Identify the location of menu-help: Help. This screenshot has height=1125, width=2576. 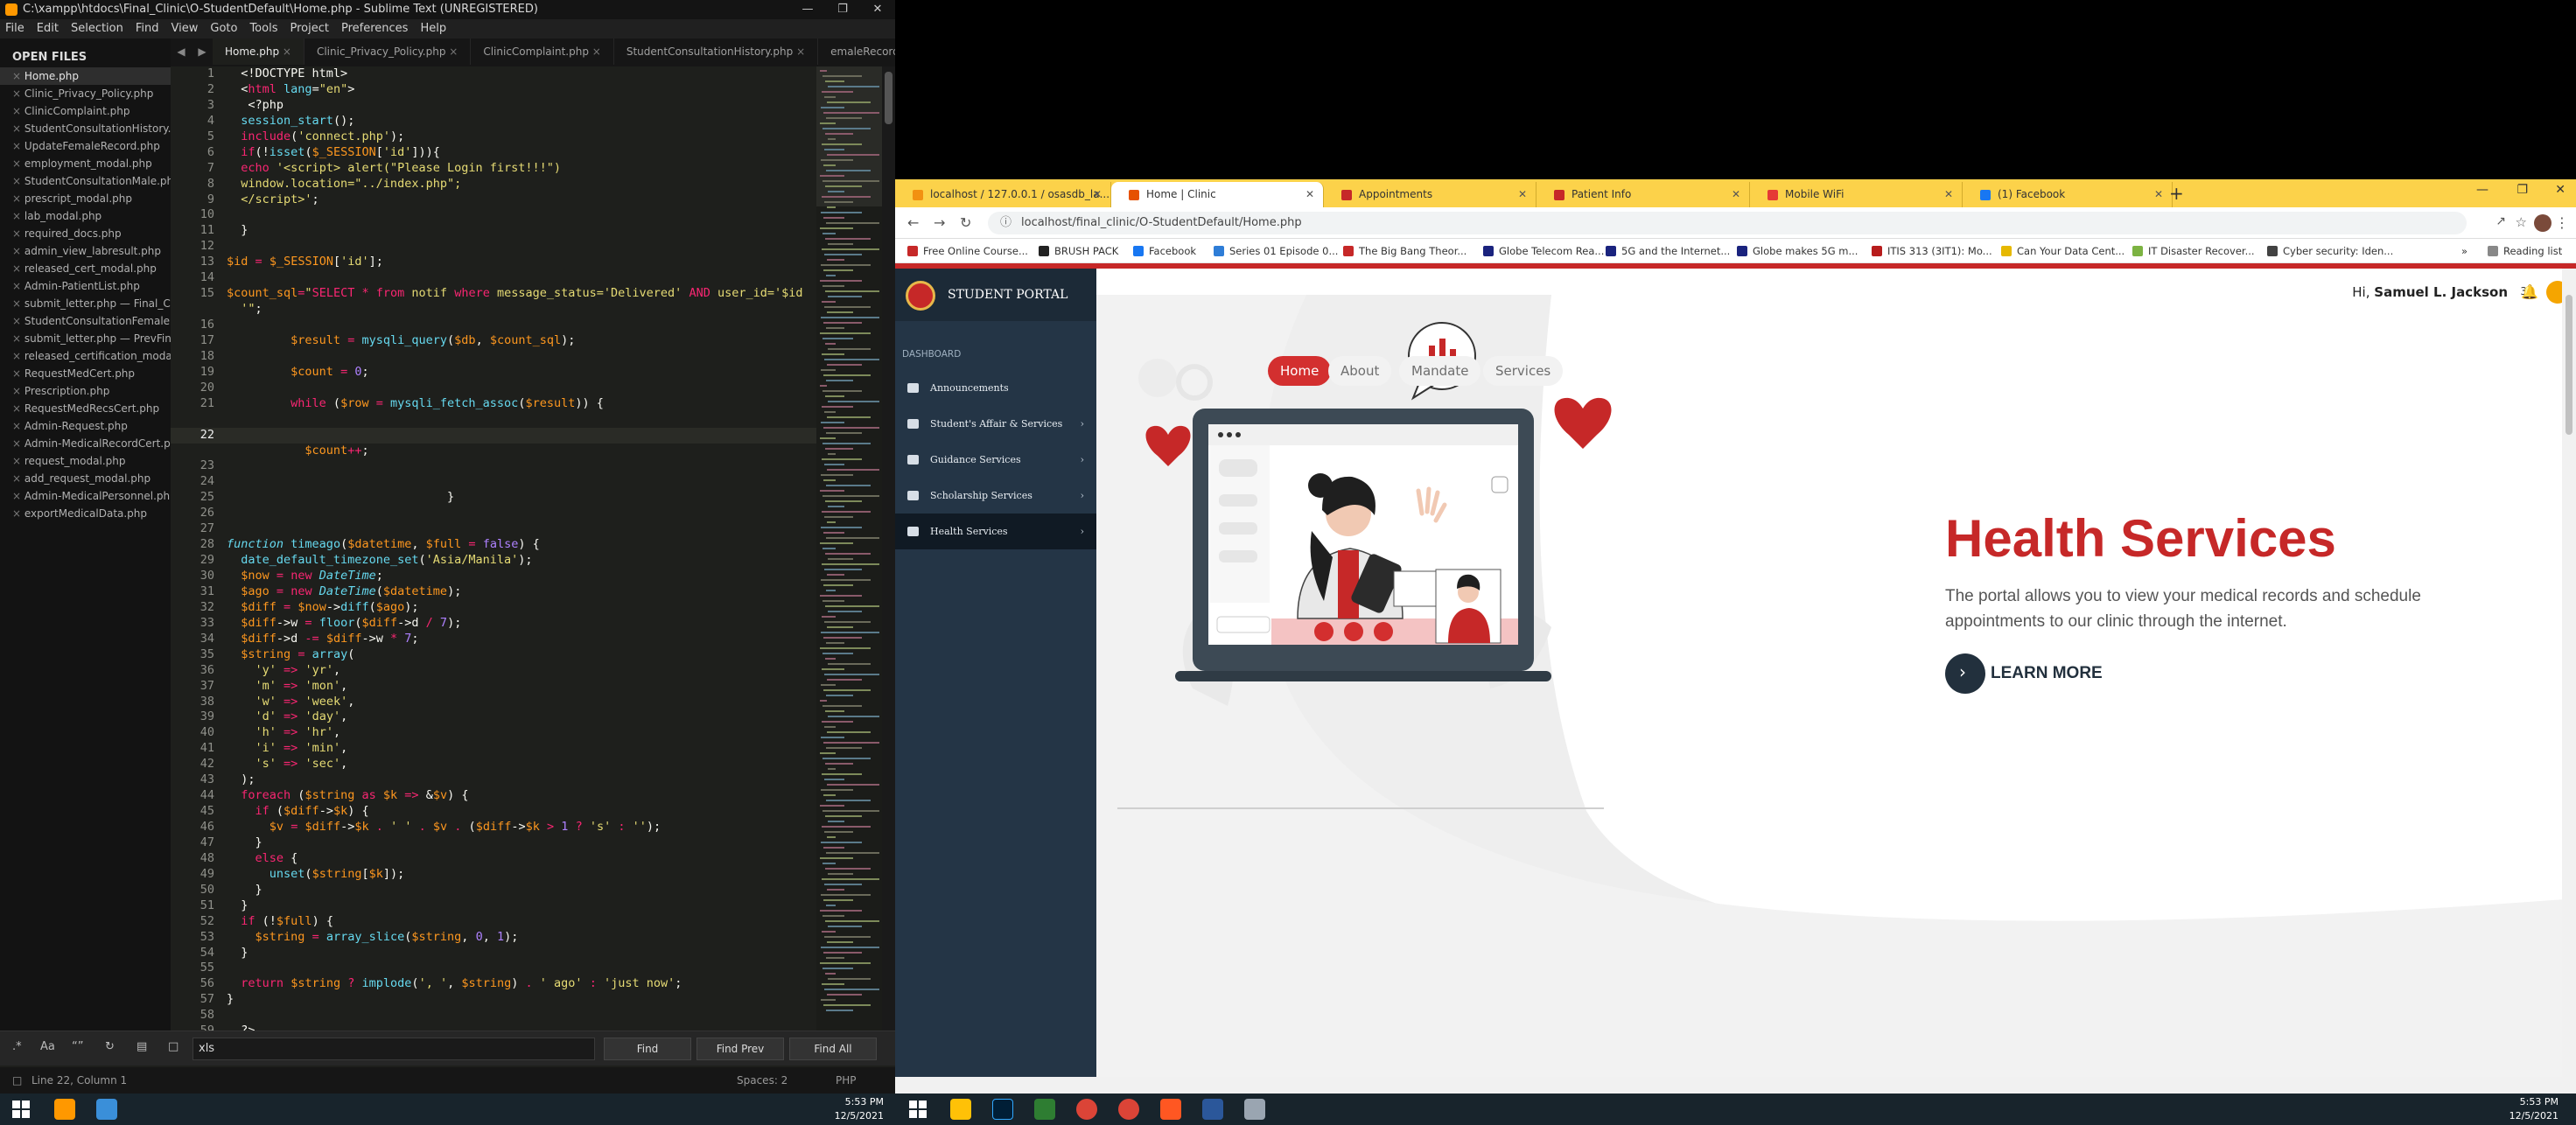
(433, 29).